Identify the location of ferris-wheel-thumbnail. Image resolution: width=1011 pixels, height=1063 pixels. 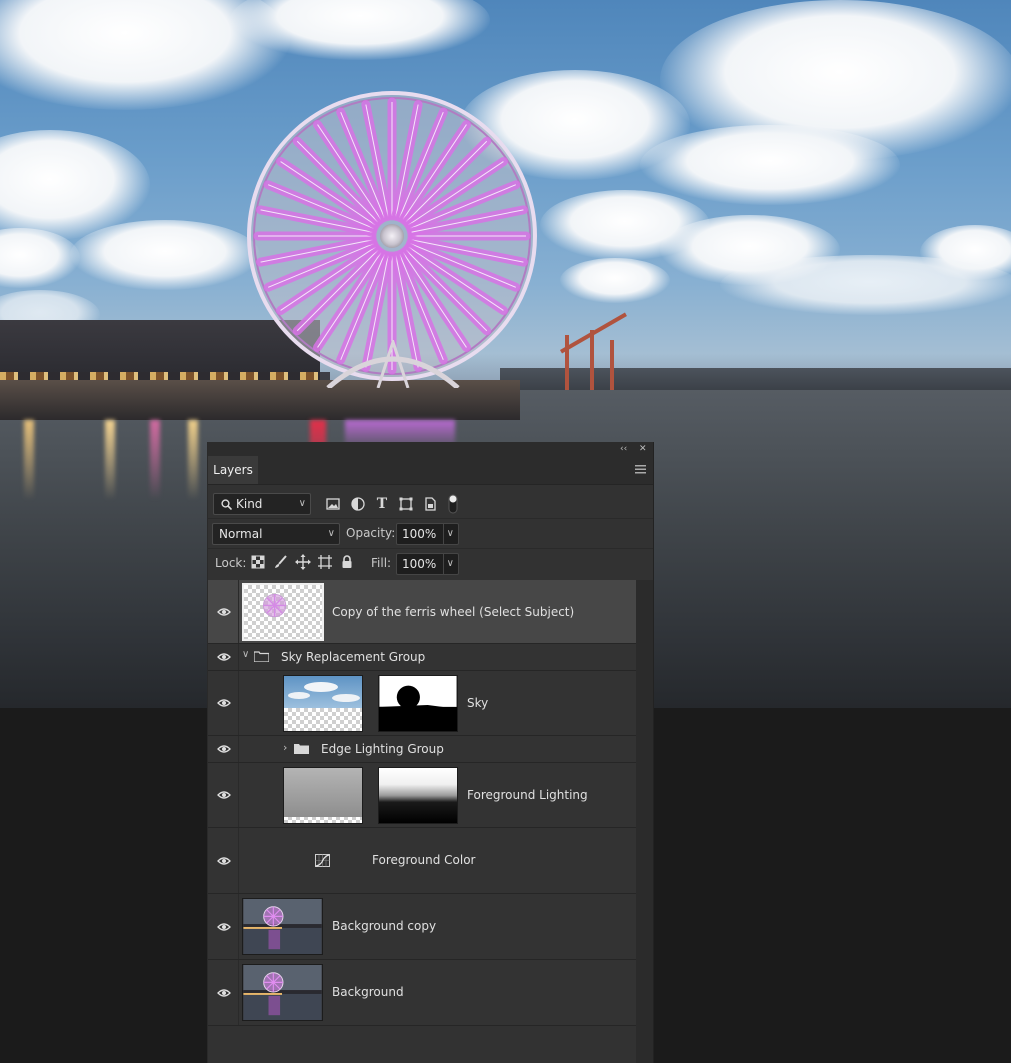
(274, 605).